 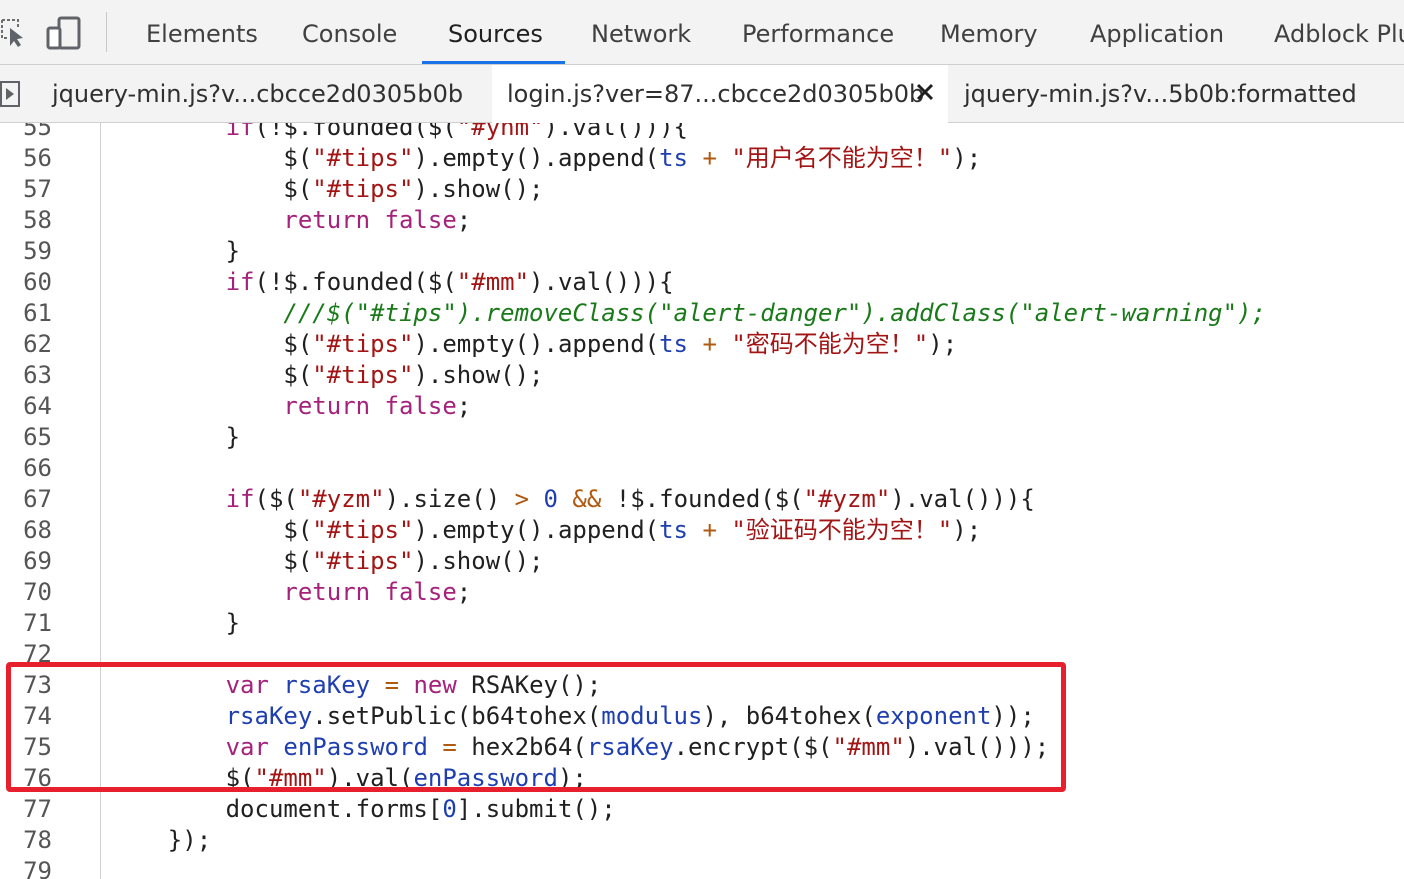 What do you see at coordinates (26, 406) in the screenshot?
I see `line-number: 64` at bounding box center [26, 406].